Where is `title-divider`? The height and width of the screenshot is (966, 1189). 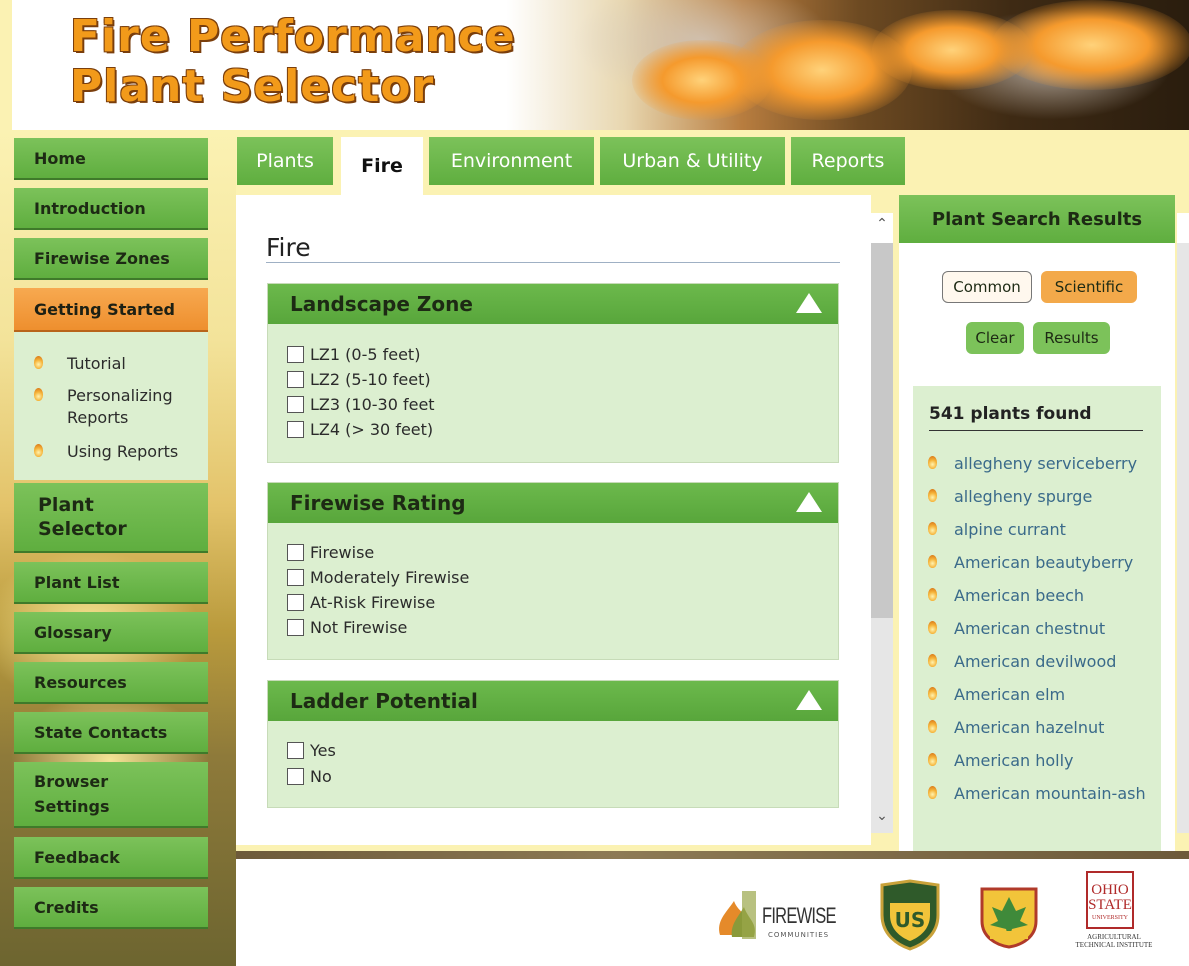
title-divider is located at coordinates (553, 262).